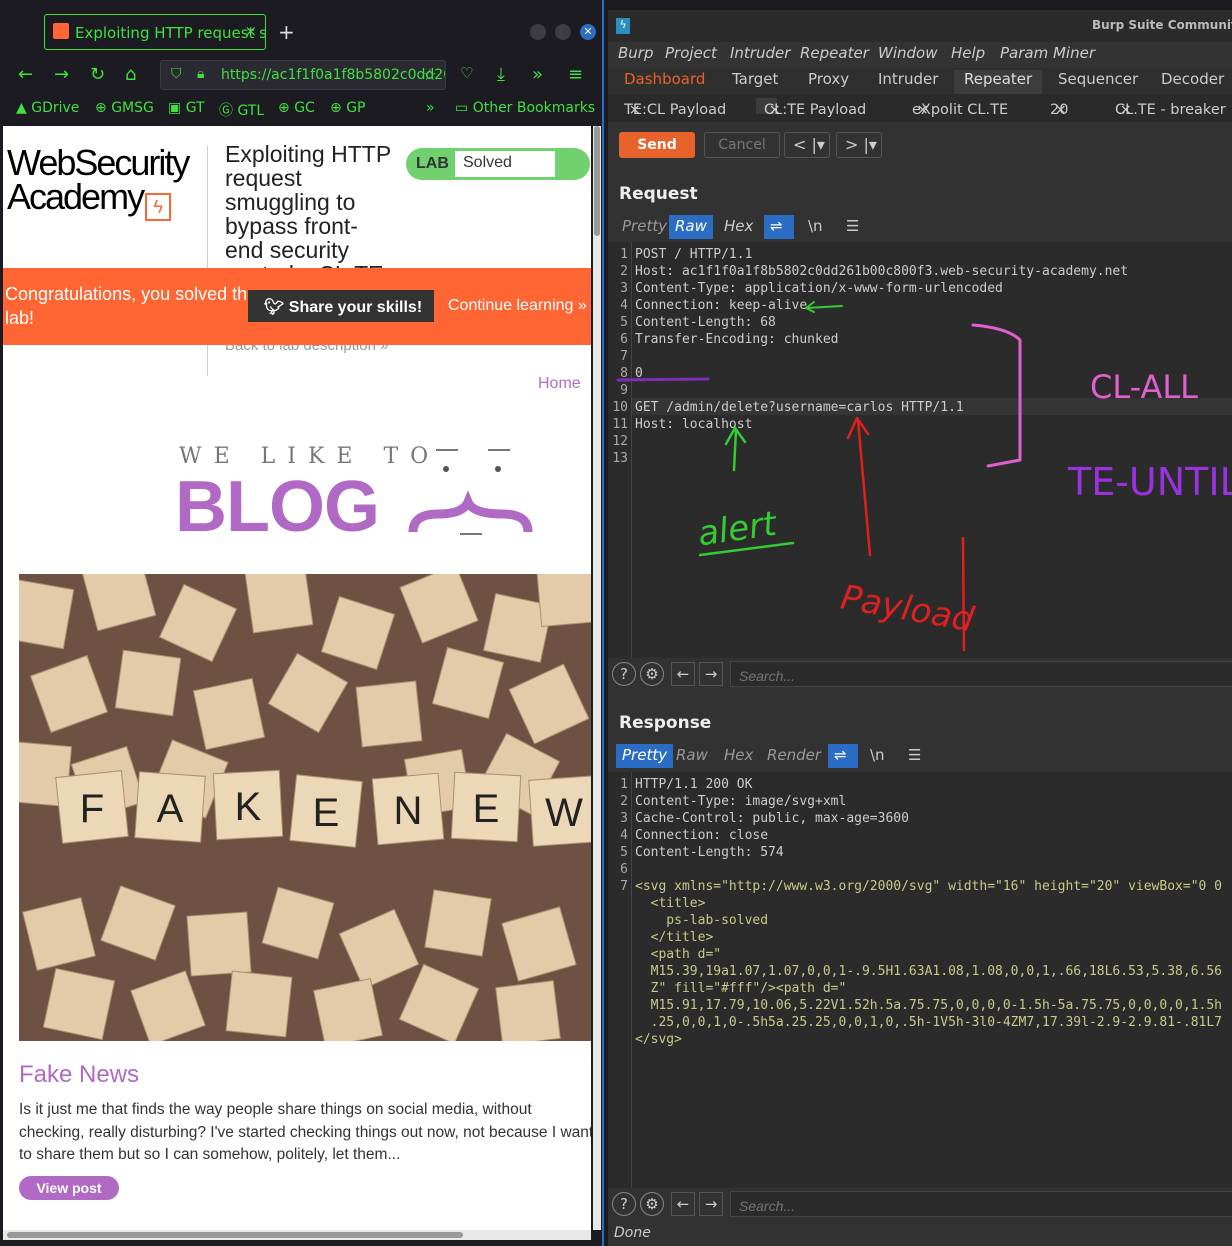  I want to click on share-skills-button: 🐦︎ Share your skills!, so click(341, 306).